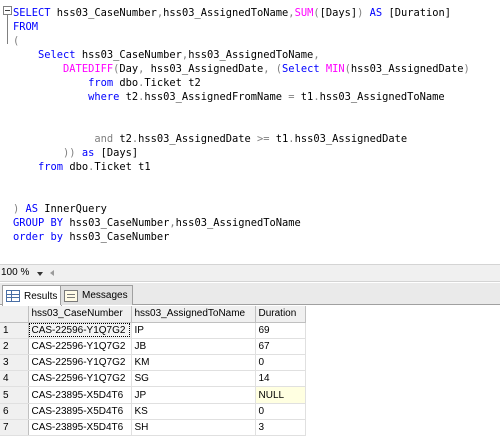  What do you see at coordinates (280, 379) in the screenshot?
I see `cell-duration: 14` at bounding box center [280, 379].